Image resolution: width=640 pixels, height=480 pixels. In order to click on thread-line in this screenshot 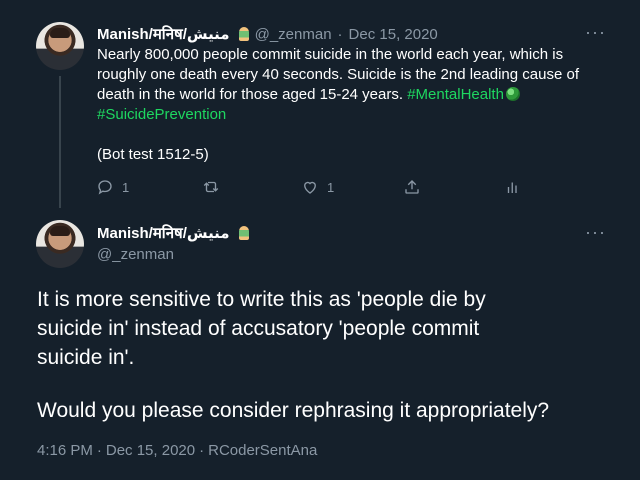, I will do `click(60, 142)`.